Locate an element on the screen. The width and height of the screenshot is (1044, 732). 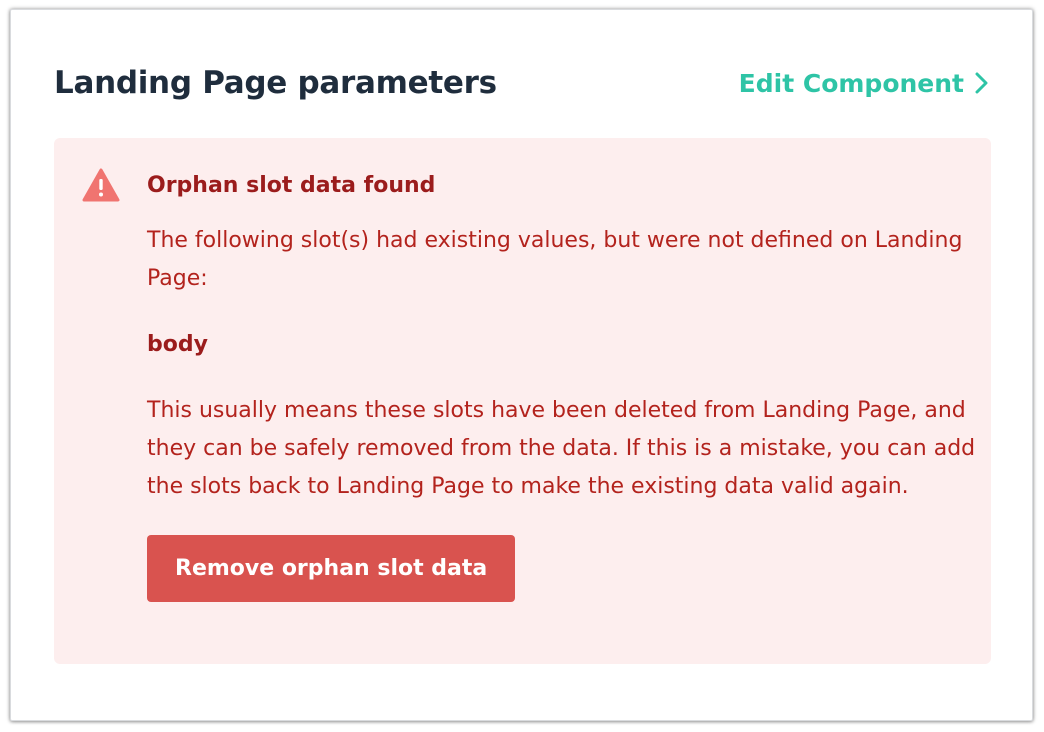
alert-heading: Orphan slot data found is located at coordinates (291, 185).